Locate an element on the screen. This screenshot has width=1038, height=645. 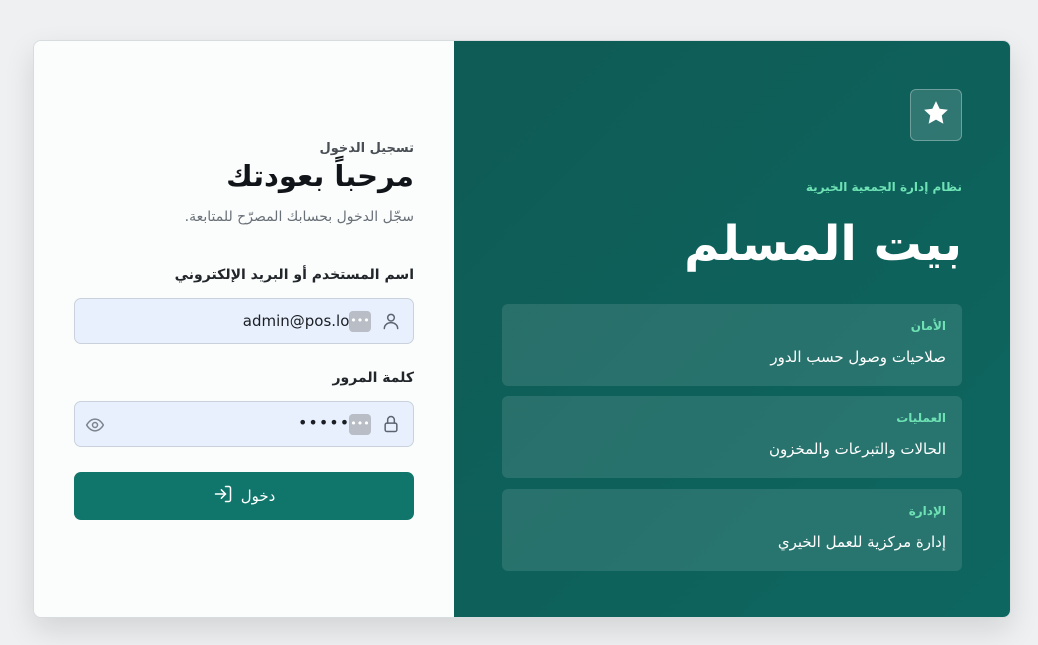
lock-icon is located at coordinates (391, 424).